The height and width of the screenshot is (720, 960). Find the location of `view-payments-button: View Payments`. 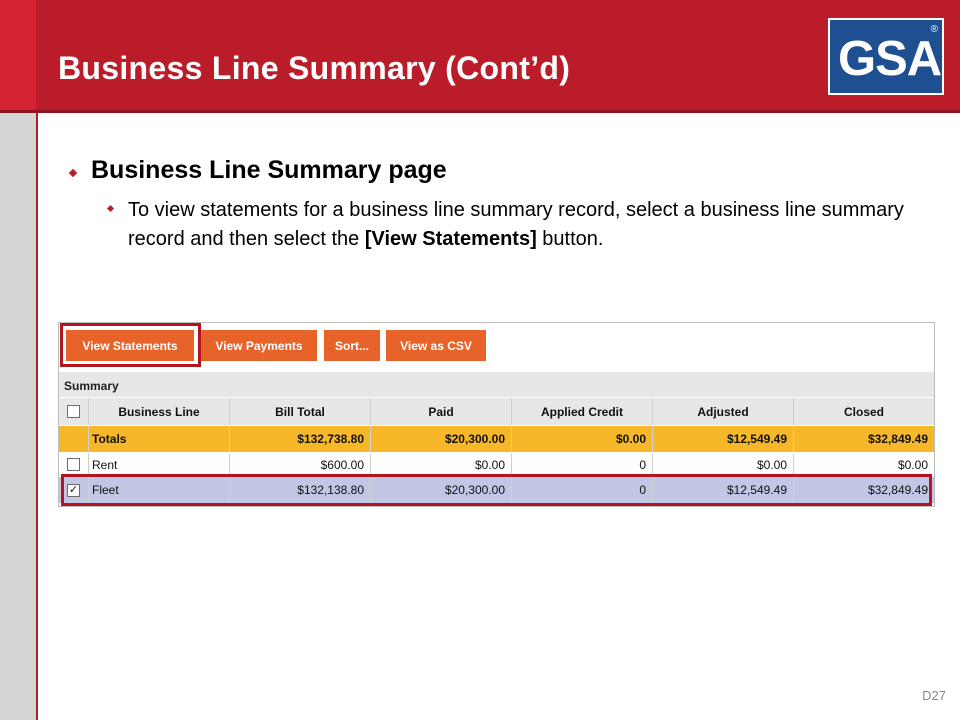

view-payments-button: View Payments is located at coordinates (259, 345).